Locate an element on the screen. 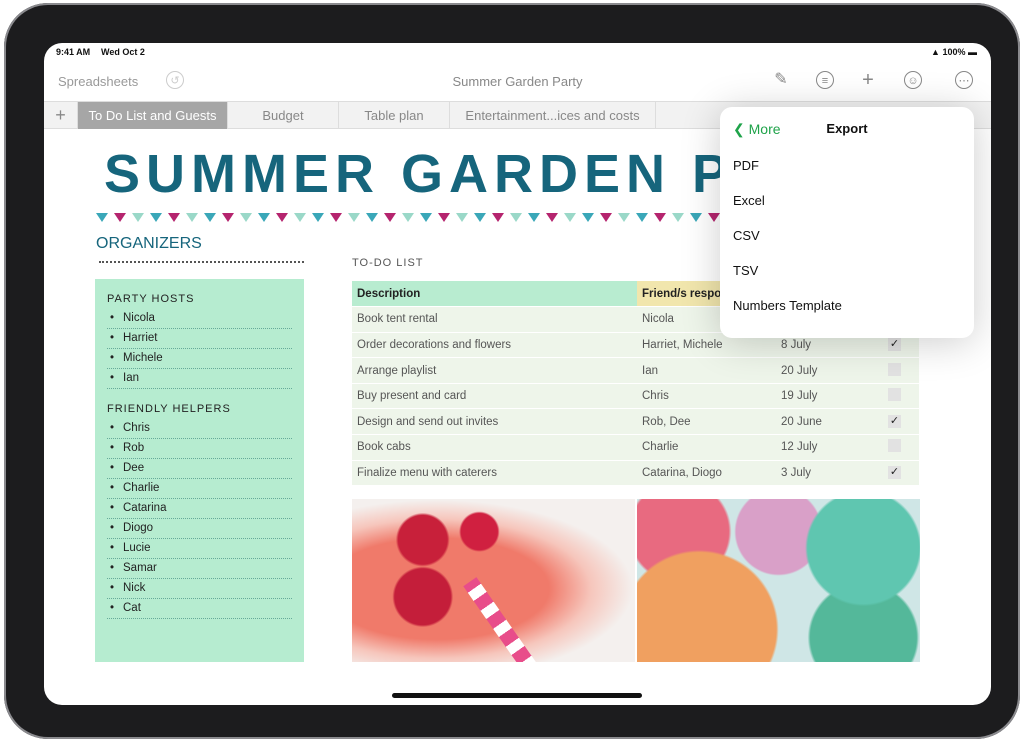  paintbrush-icon: ✎ is located at coordinates (781, 80).